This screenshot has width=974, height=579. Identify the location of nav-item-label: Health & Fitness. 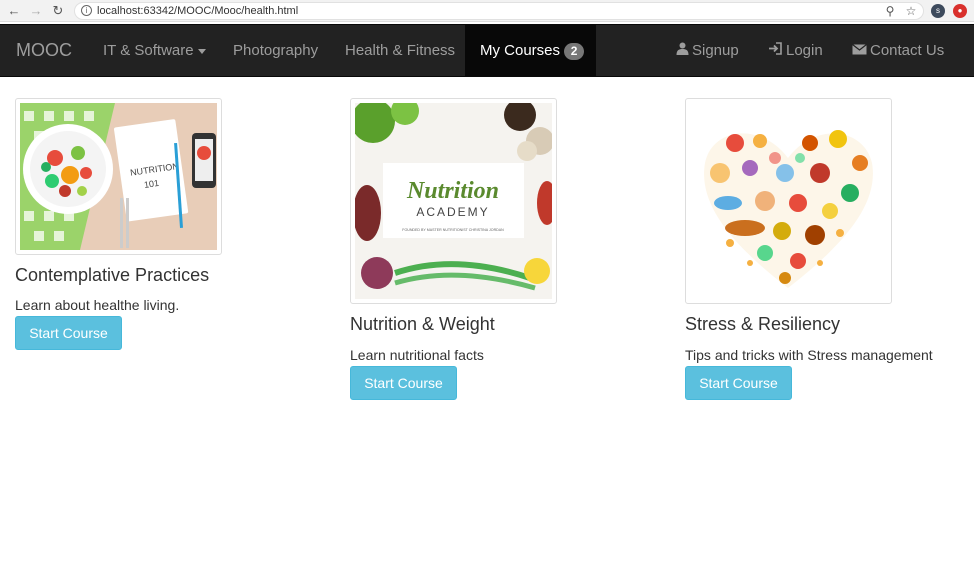
(400, 50).